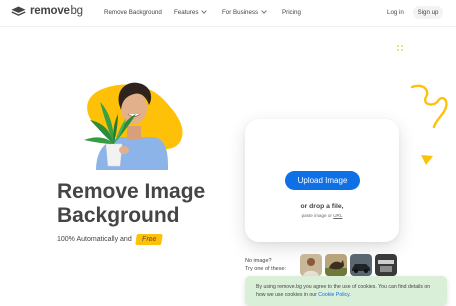 The height and width of the screenshot is (306, 456). Describe the element at coordinates (386, 265) in the screenshot. I see `sample-product-icon` at that location.